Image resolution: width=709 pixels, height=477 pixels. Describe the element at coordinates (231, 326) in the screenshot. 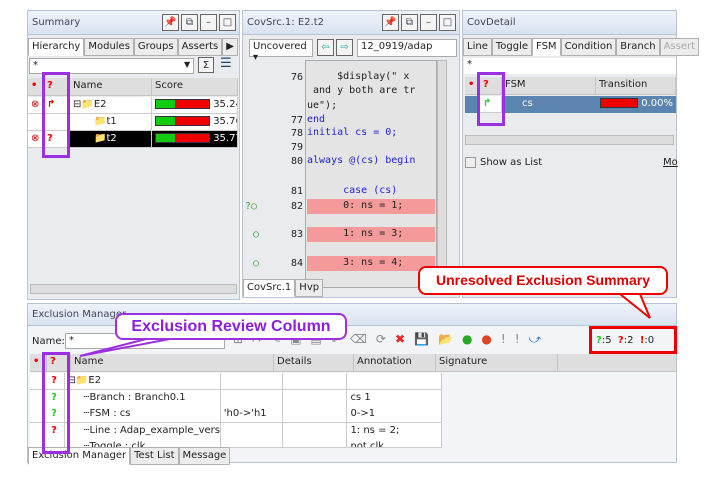

I see `exclusion-review-column-callout: Exclusion Review Column` at that location.